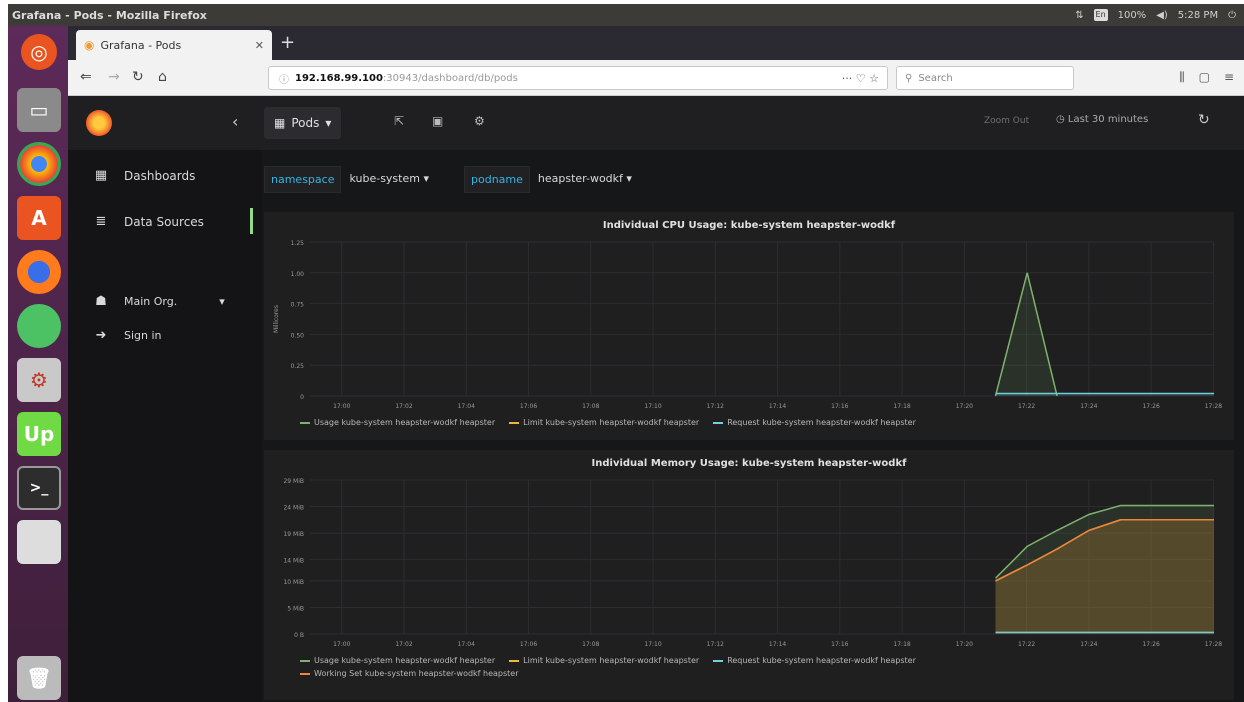 This screenshot has width=1244, height=702. What do you see at coordinates (1182, 77) in the screenshot?
I see `library-icon: ⫼` at bounding box center [1182, 77].